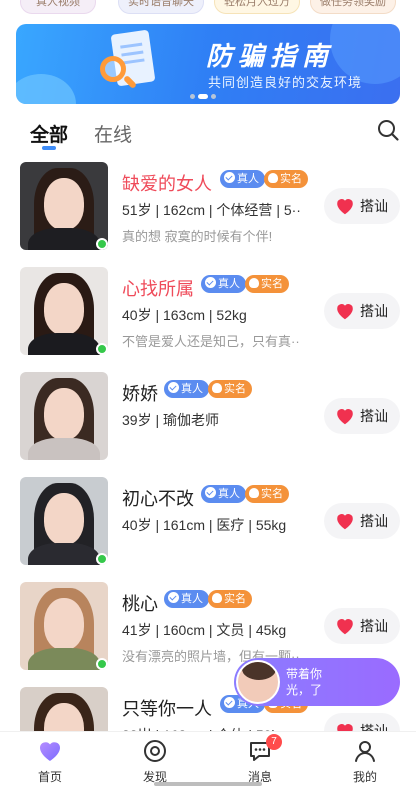 Image resolution: width=416 pixels, height=791 pixels. Describe the element at coordinates (113, 69) in the screenshot. I see `magnifier-icon` at that location.